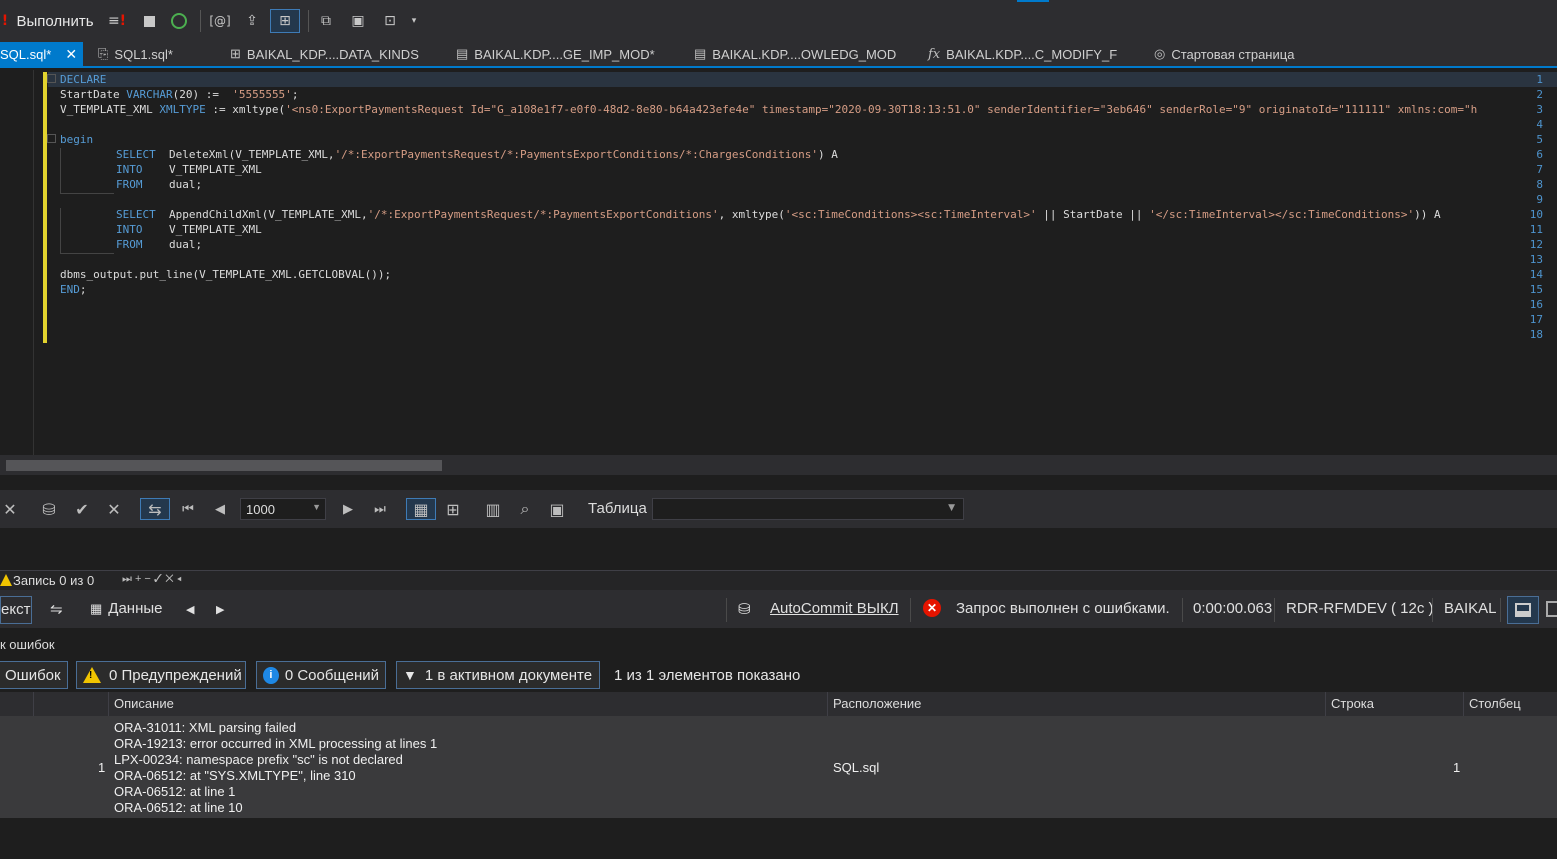 This screenshot has width=1557, height=859. Describe the element at coordinates (188, 509) in the screenshot. I see `first-page-icon: ⏮` at that location.